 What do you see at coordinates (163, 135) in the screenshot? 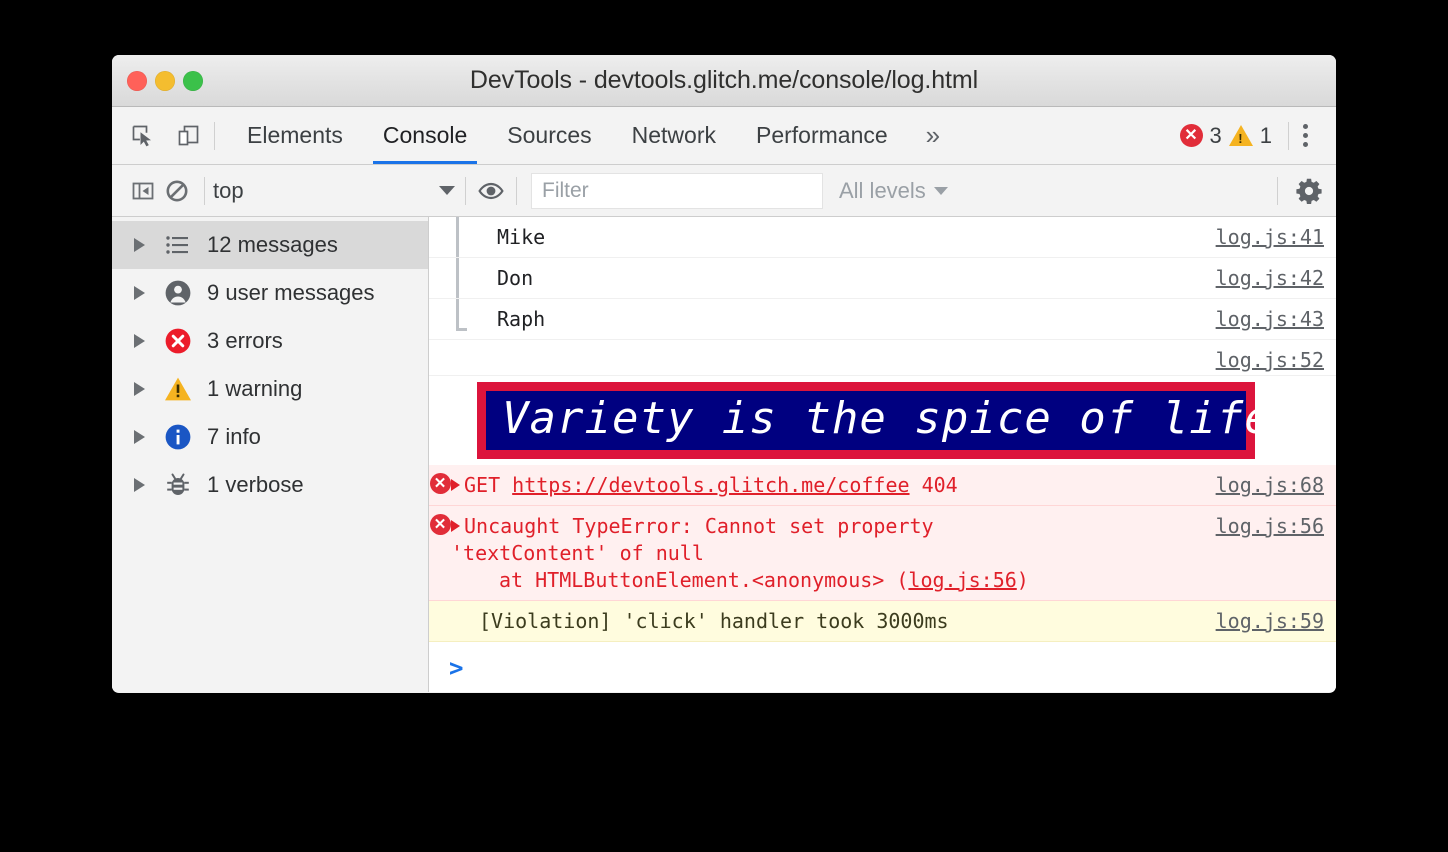
I see `tabbar-left-icons` at bounding box center [163, 135].